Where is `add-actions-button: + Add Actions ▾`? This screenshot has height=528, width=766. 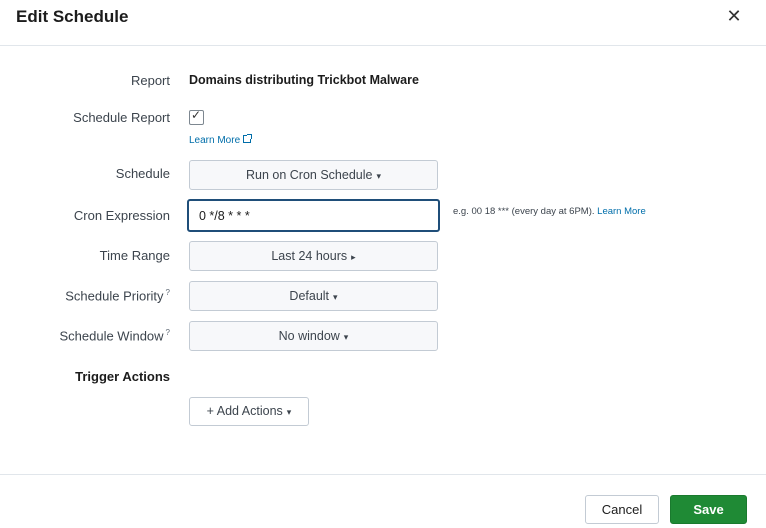
add-actions-button: + Add Actions ▾ is located at coordinates (249, 411).